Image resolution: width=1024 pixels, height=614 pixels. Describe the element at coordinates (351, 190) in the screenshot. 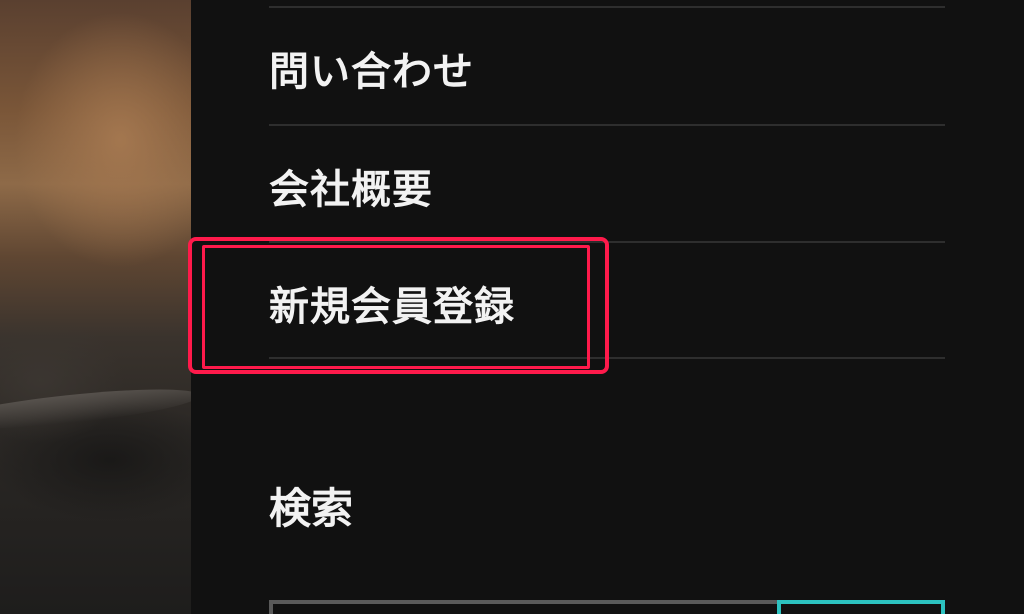

I see `menu-item-label: 会社概要` at that location.